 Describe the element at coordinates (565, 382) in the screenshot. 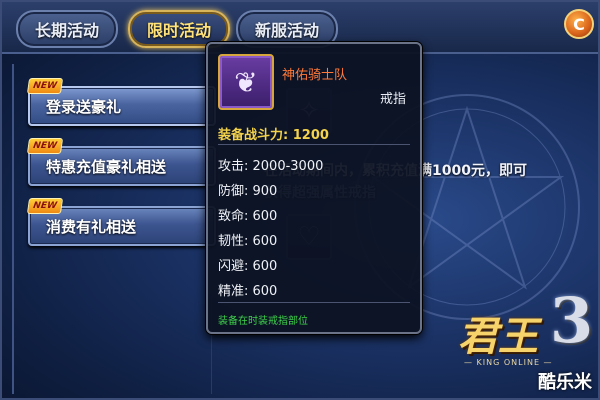

I see `site-watermark: 酷乐米` at that location.